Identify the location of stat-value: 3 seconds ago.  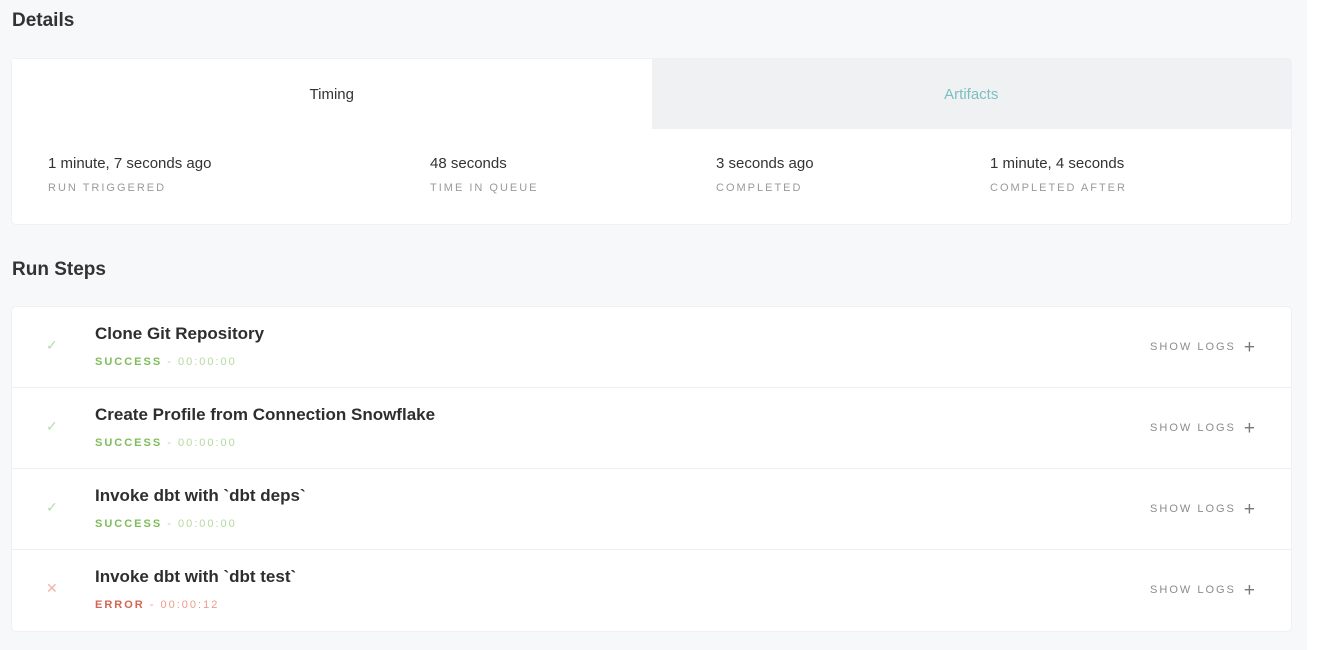
(765, 163).